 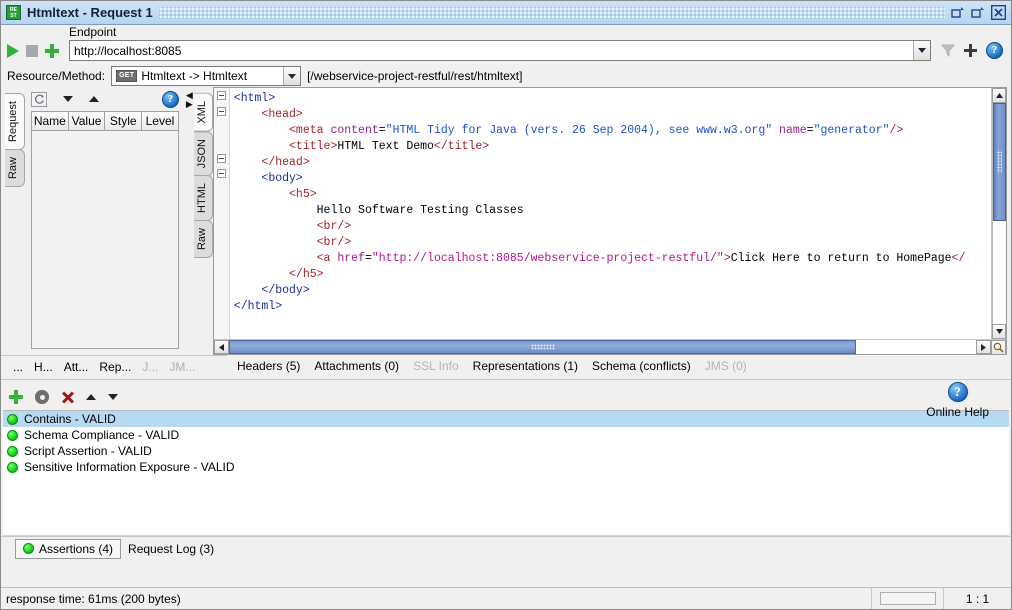 What do you see at coordinates (15, 121) in the screenshot?
I see `tab-request: Request` at bounding box center [15, 121].